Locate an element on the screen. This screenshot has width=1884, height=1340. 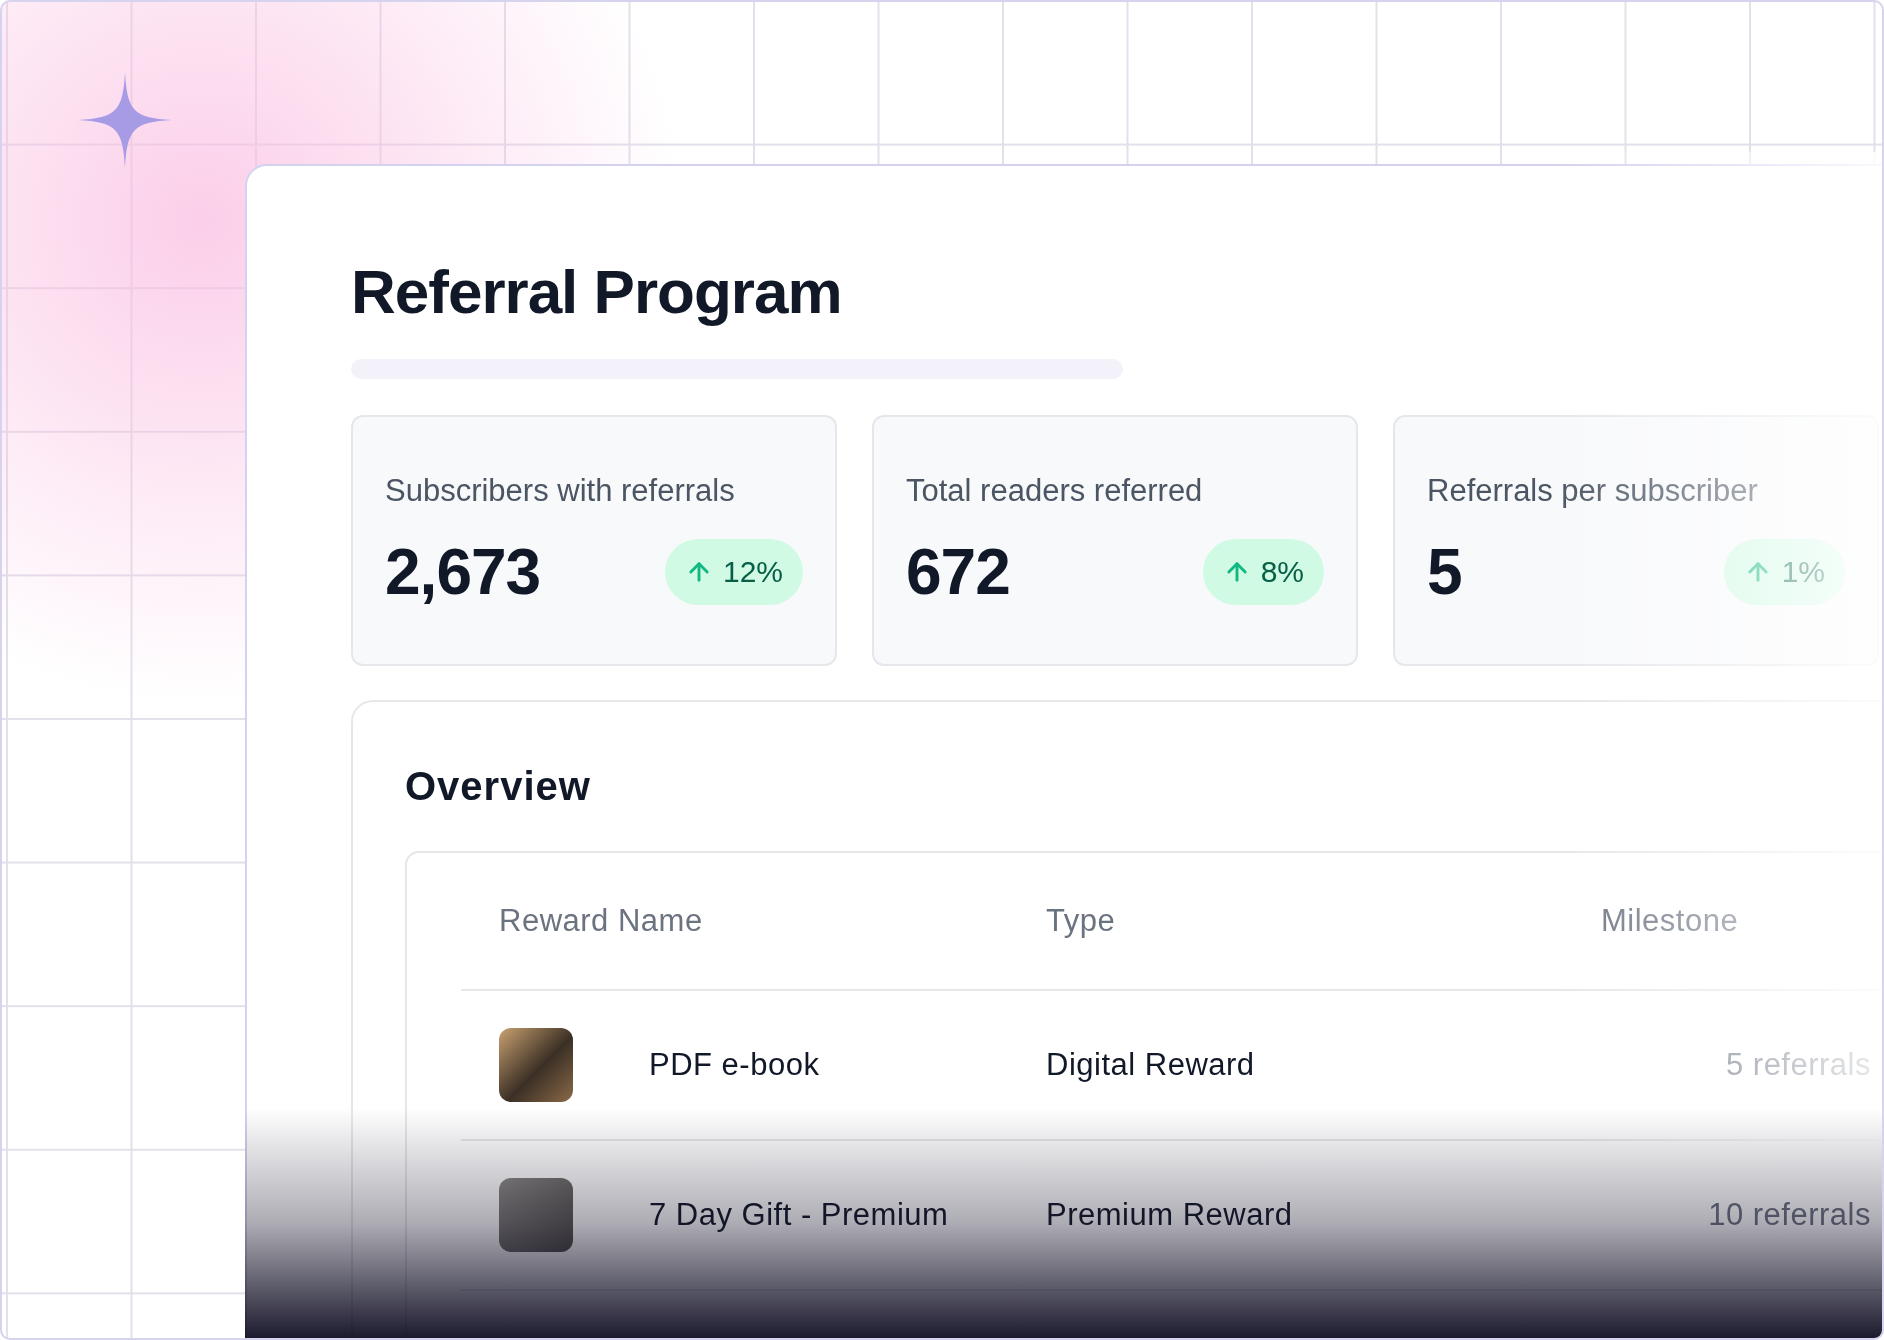
stat-value: 2,673 is located at coordinates (463, 572).